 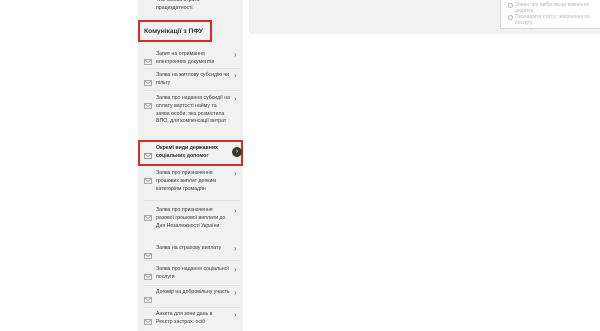 I want to click on sidebar-item-label: Заява на житлову субсидію чи пільгу, so click(x=193, y=79).